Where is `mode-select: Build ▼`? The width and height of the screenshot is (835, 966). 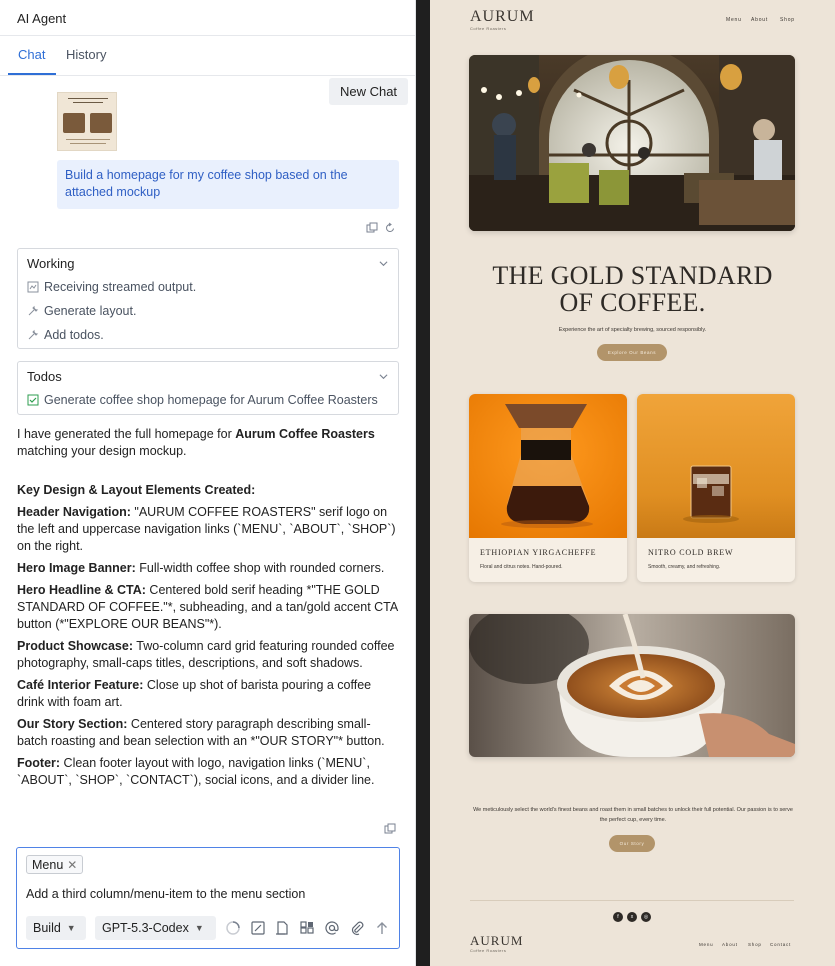
mode-select: Build ▼ is located at coordinates (56, 928).